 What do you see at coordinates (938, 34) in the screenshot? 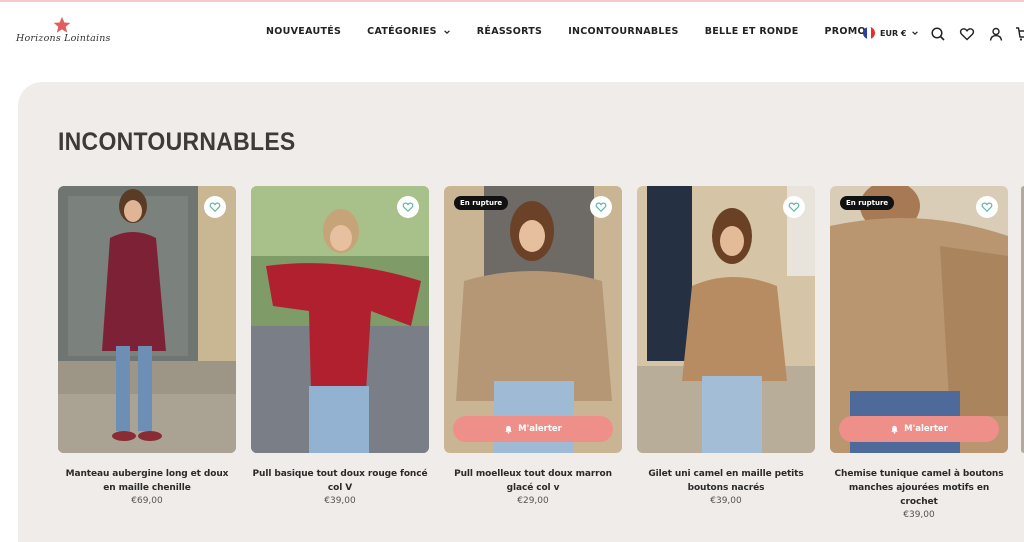
I see `search-icon` at bounding box center [938, 34].